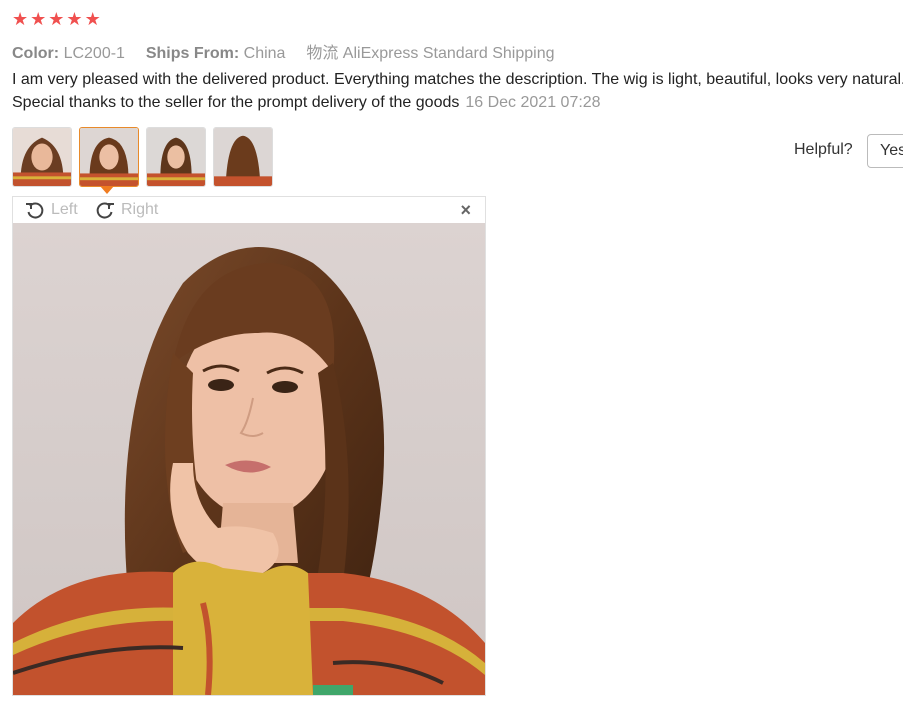 The height and width of the screenshot is (708, 903). I want to click on viewer-toolbar: Left Right ×, so click(249, 210).